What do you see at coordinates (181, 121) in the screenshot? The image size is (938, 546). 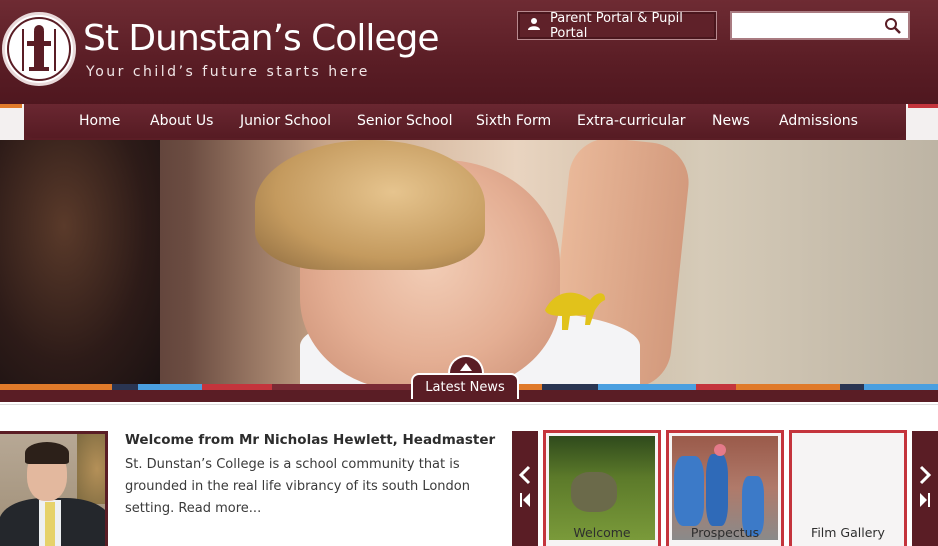 I see `nav-item-about-us: About Us` at bounding box center [181, 121].